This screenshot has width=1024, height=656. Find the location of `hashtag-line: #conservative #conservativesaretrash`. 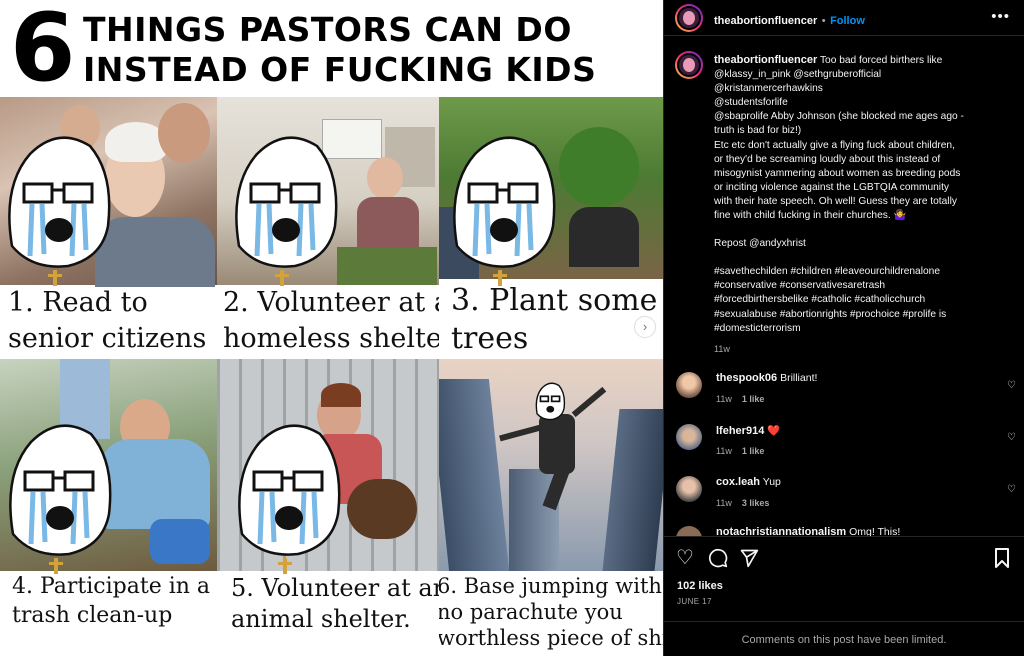

hashtag-line: #conservative #conservativesaretrash is located at coordinates (864, 286).